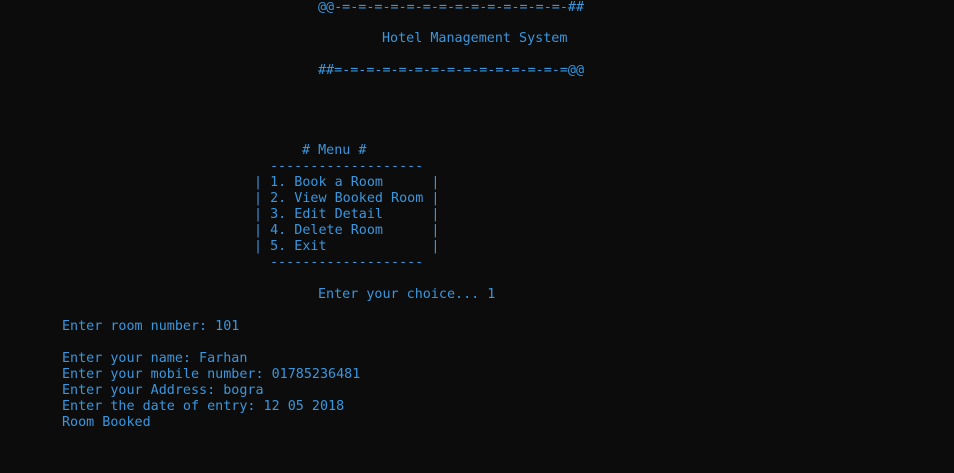  What do you see at coordinates (151, 326) in the screenshot?
I see `room-number-prompt: Enter room number: 101` at bounding box center [151, 326].